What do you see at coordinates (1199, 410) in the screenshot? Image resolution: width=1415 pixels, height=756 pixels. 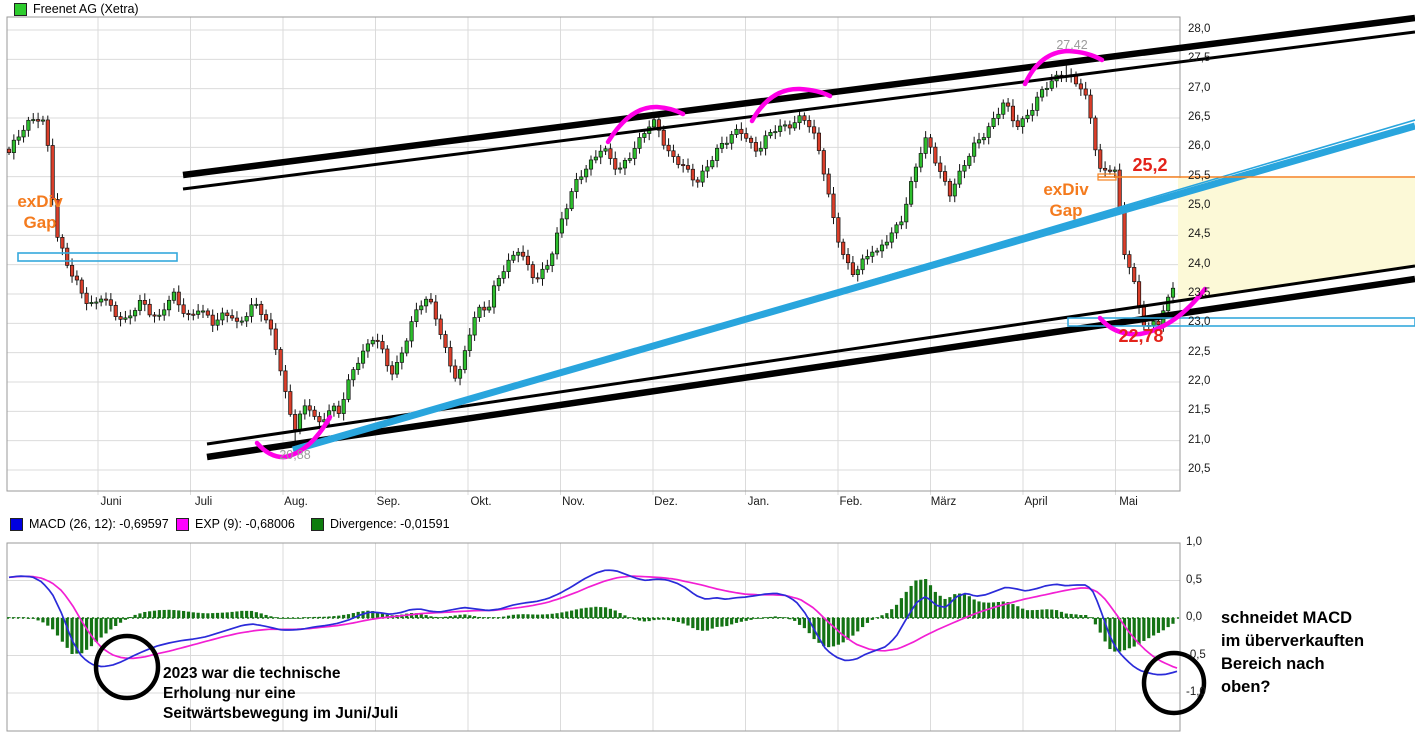 I see `price-axis-tick-label: 21,5` at bounding box center [1199, 410].